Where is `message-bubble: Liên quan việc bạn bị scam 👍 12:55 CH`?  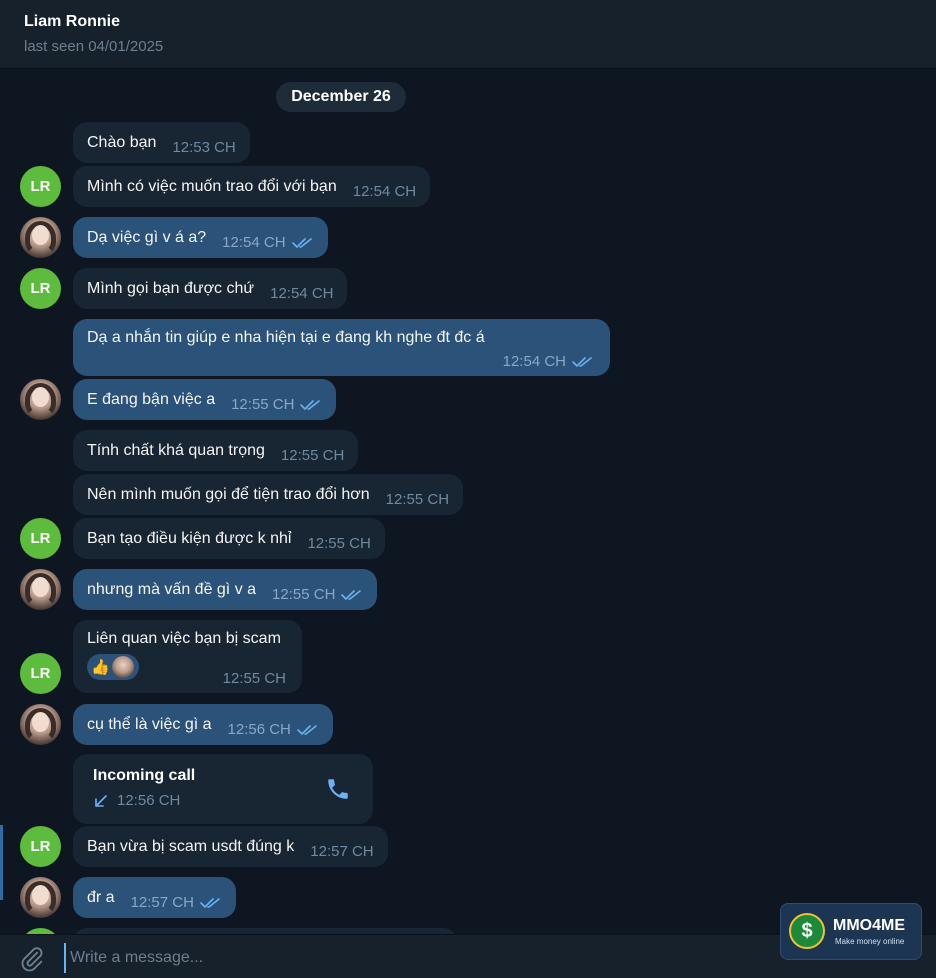
message-bubble: Liên quan việc bạn bị scam 👍 12:55 CH is located at coordinates (187, 656).